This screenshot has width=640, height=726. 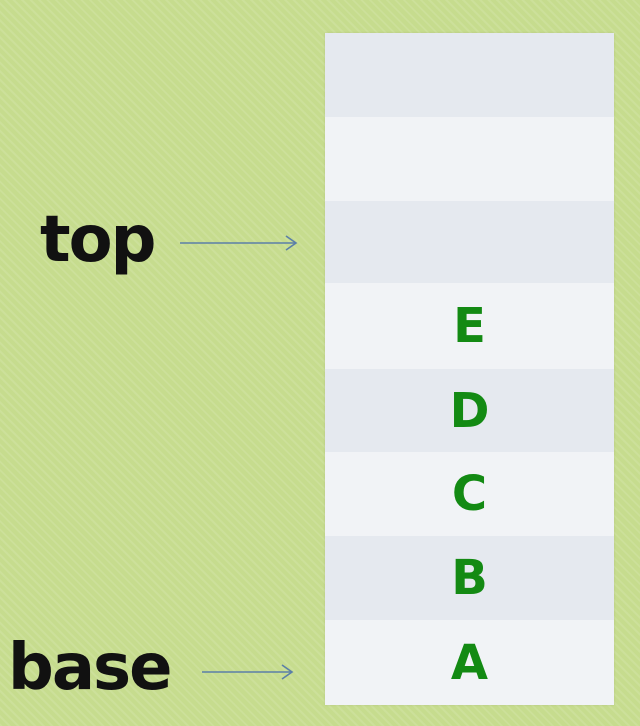 What do you see at coordinates (469, 494) in the screenshot?
I see `stack-cell-c: C` at bounding box center [469, 494].